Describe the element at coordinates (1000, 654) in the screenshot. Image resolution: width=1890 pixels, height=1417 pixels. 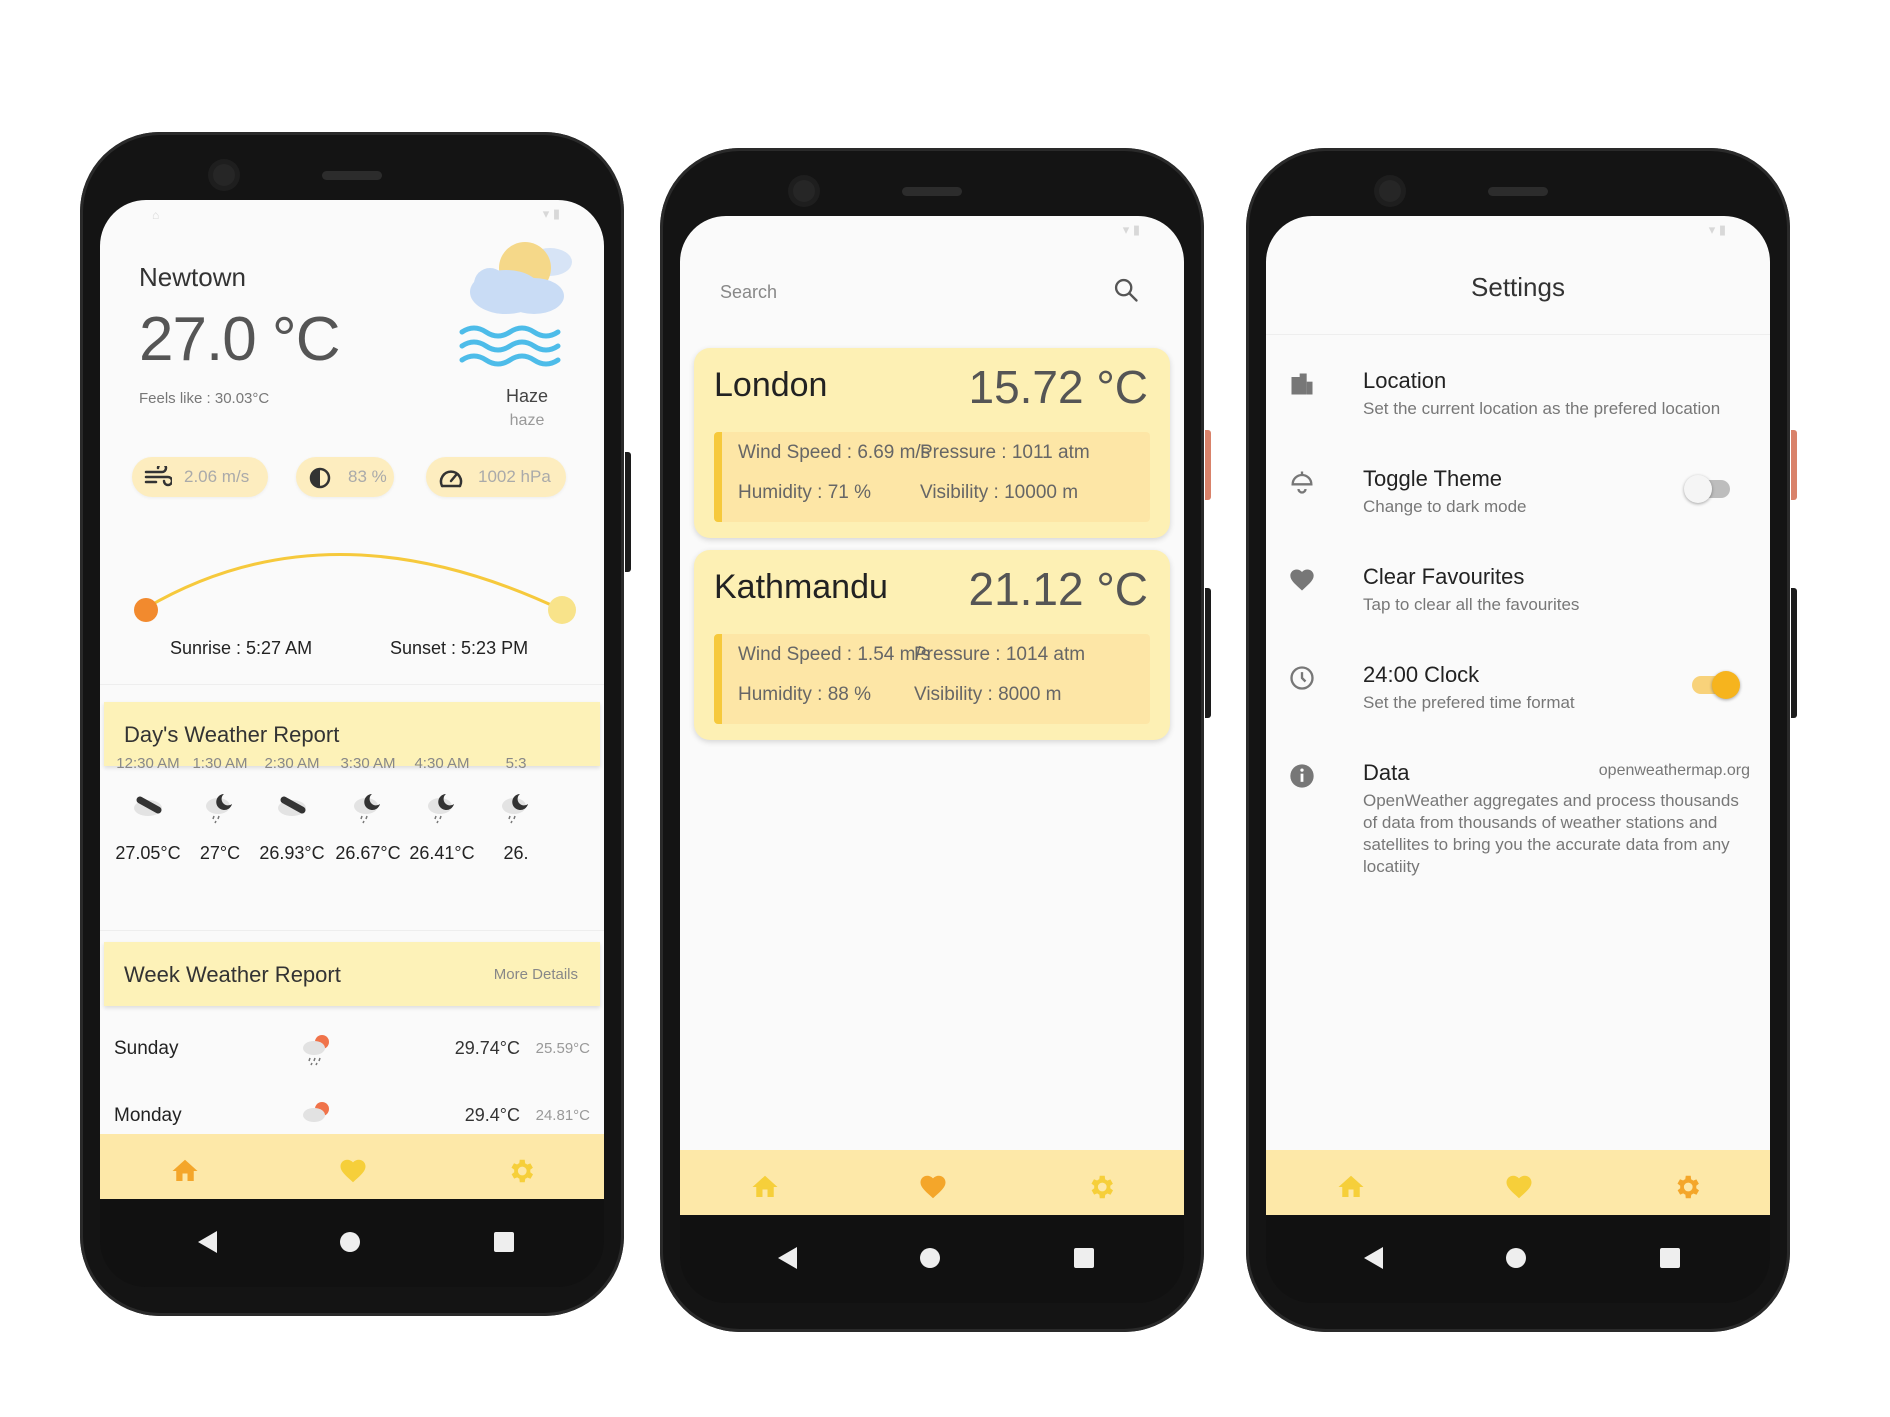
I see `card-pressure: Pressure : 1014 atm` at that location.